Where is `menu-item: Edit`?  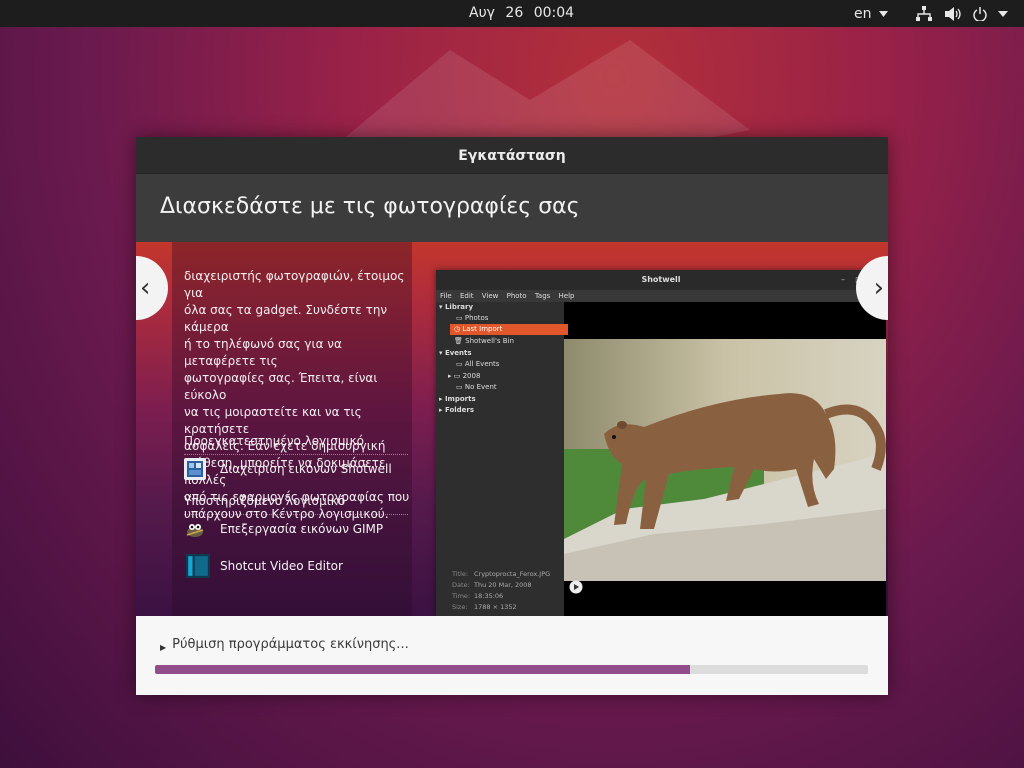
menu-item: Edit is located at coordinates (466, 296).